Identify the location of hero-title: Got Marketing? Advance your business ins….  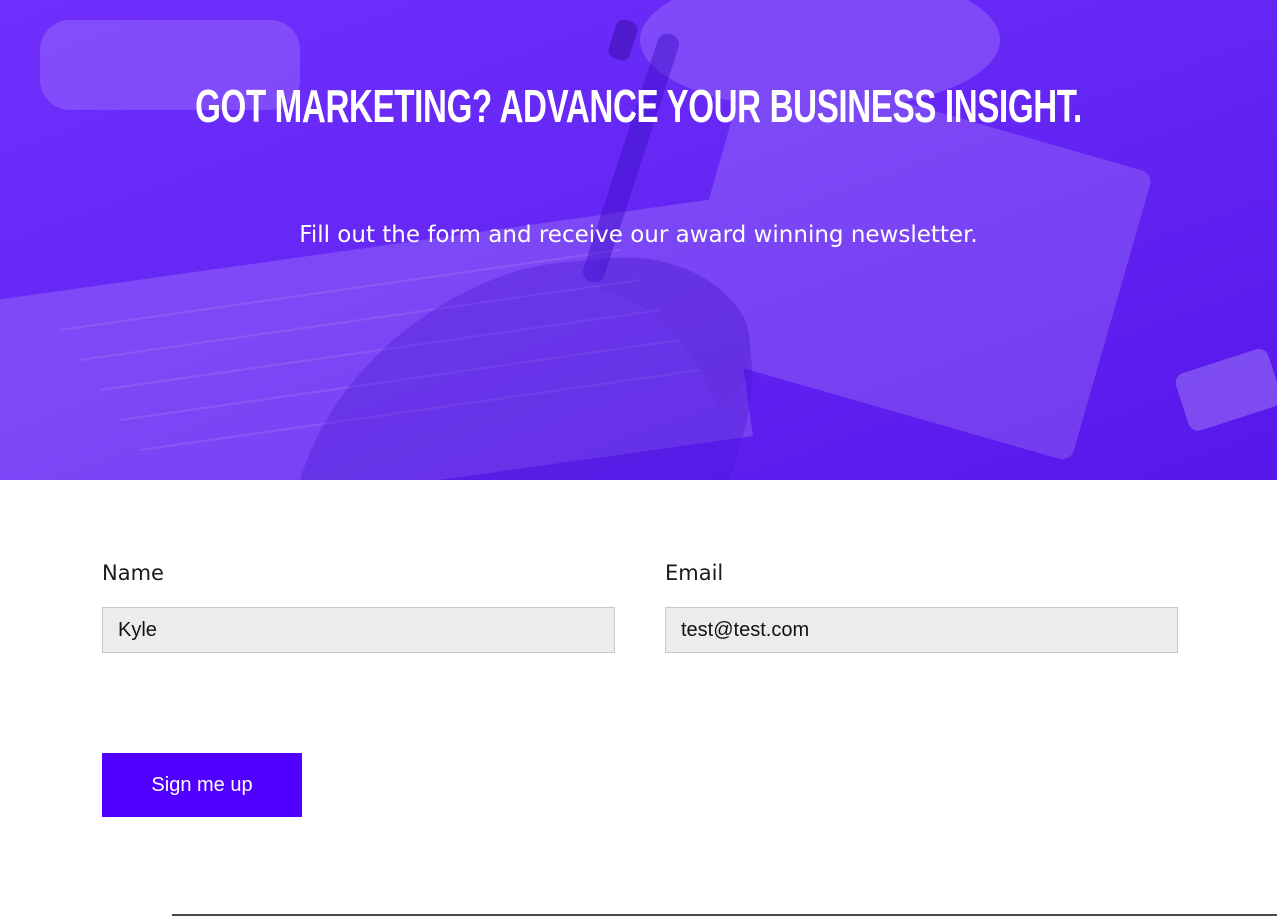
(638, 106).